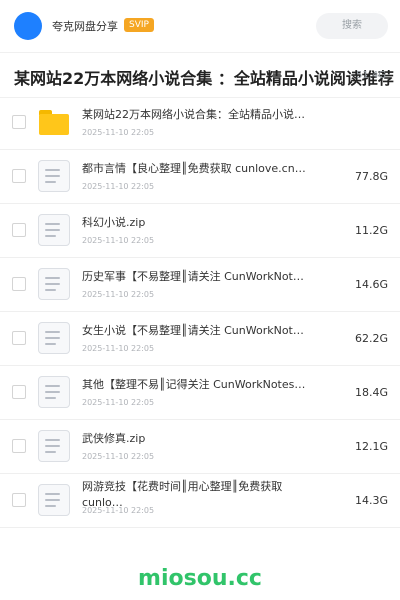 This screenshot has height=600, width=400. Describe the element at coordinates (370, 75) in the screenshot. I see `total-size: 51.4G` at that location.